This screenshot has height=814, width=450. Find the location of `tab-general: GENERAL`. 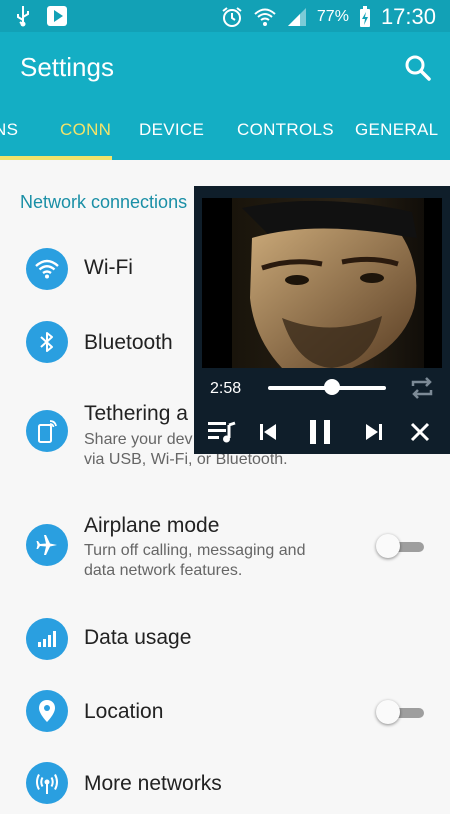

tab-general: GENERAL is located at coordinates (396, 130).